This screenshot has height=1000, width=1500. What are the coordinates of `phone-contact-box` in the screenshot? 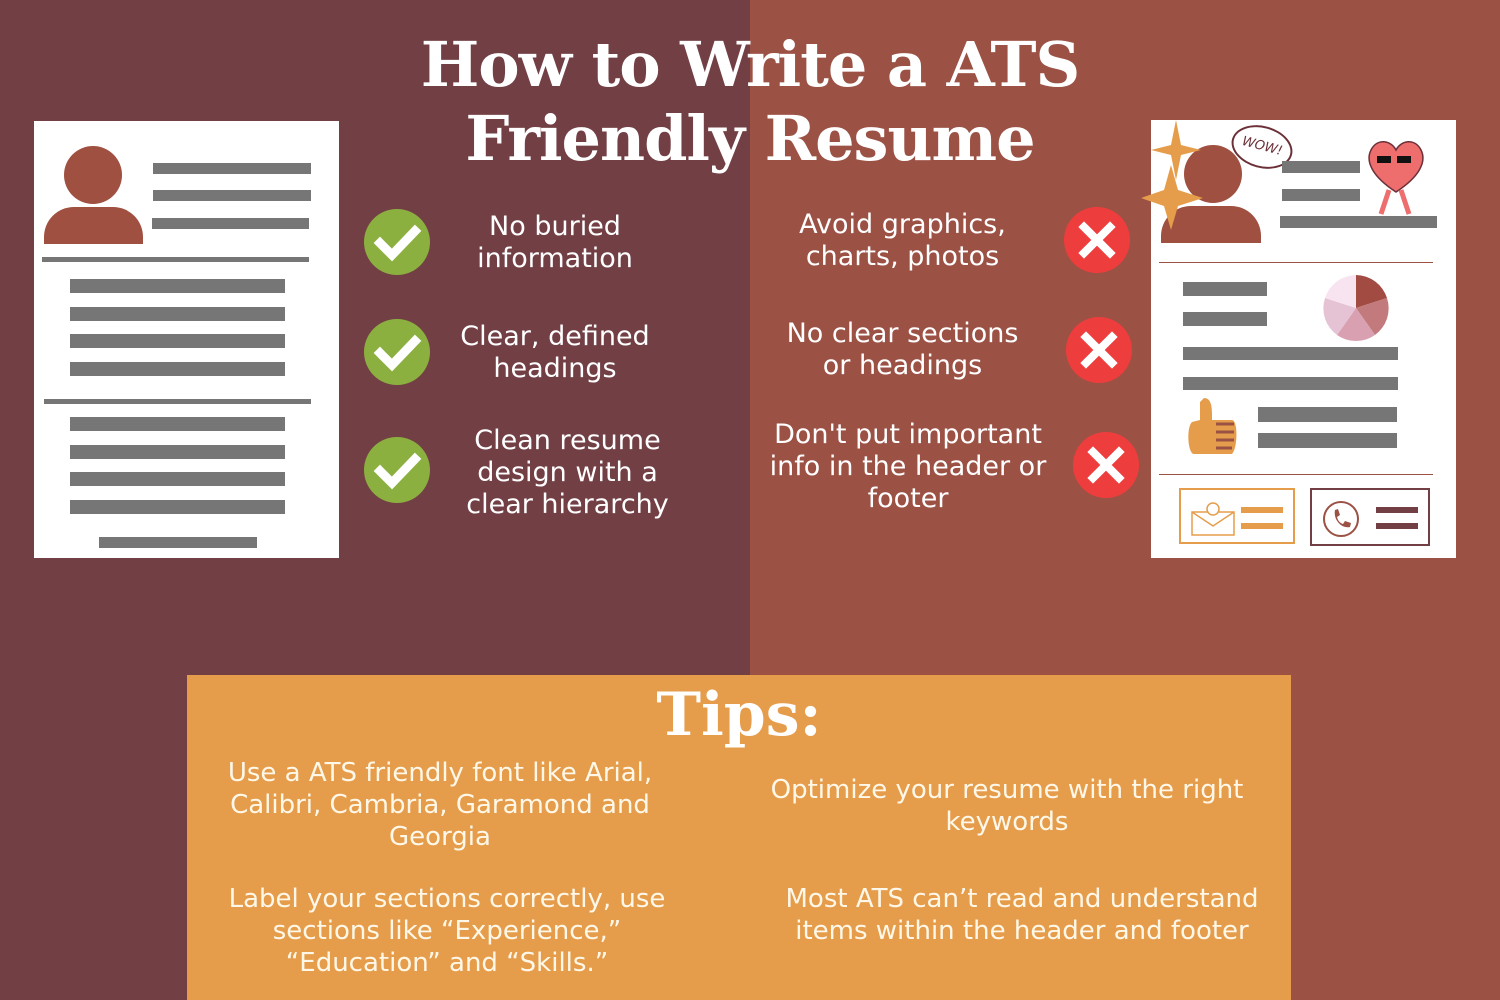 It's located at (1370, 517).